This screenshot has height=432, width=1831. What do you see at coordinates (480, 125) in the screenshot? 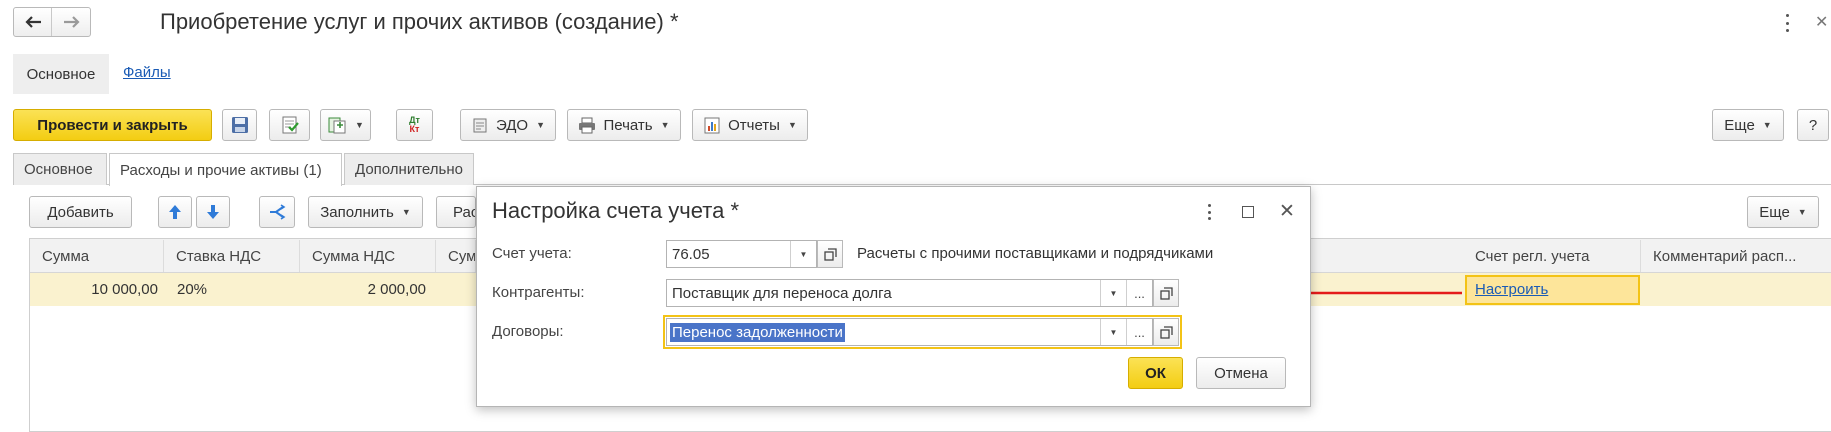
I see `edo-icon` at bounding box center [480, 125].